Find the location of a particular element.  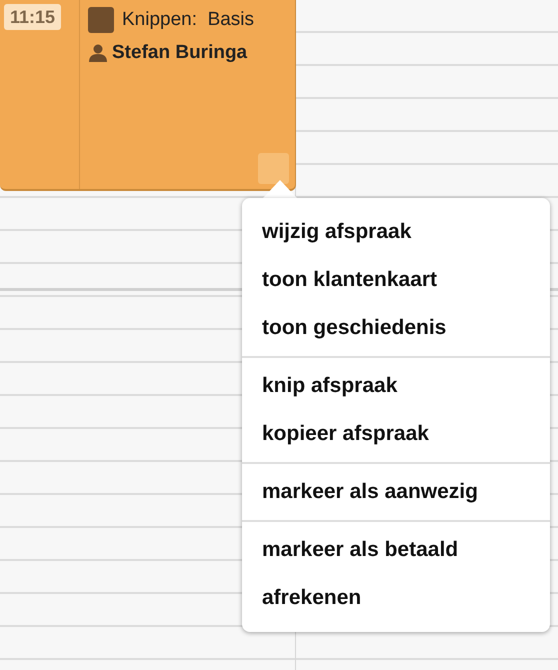

menu-item: markeer als aanwezig is located at coordinates (396, 492).